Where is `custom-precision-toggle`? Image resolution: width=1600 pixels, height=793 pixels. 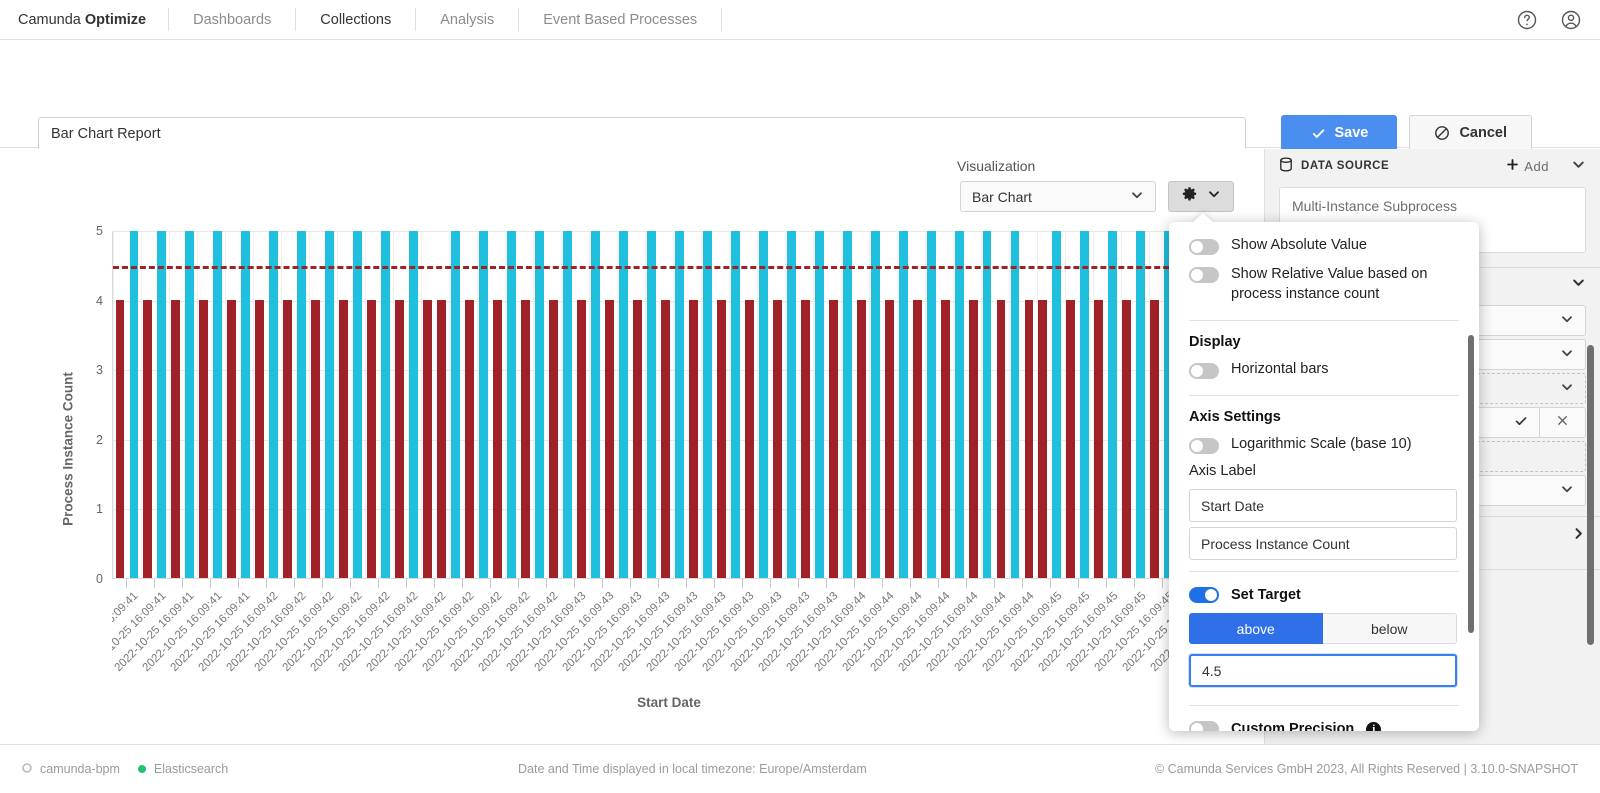 custom-precision-toggle is located at coordinates (1204, 726).